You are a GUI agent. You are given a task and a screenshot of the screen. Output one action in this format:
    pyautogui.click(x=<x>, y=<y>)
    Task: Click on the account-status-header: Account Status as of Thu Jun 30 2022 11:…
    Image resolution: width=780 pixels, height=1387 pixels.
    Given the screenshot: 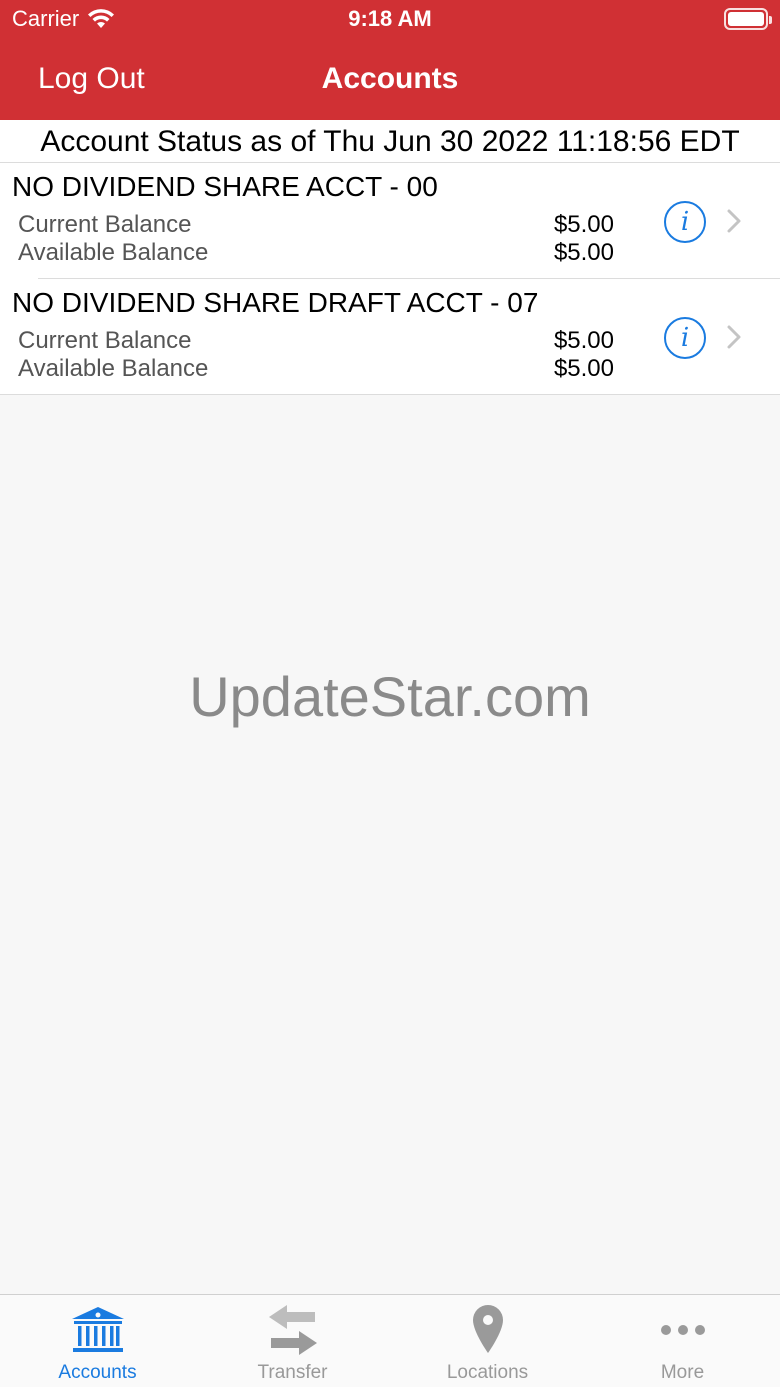 What is the action you would take?
    pyautogui.click(x=390, y=141)
    